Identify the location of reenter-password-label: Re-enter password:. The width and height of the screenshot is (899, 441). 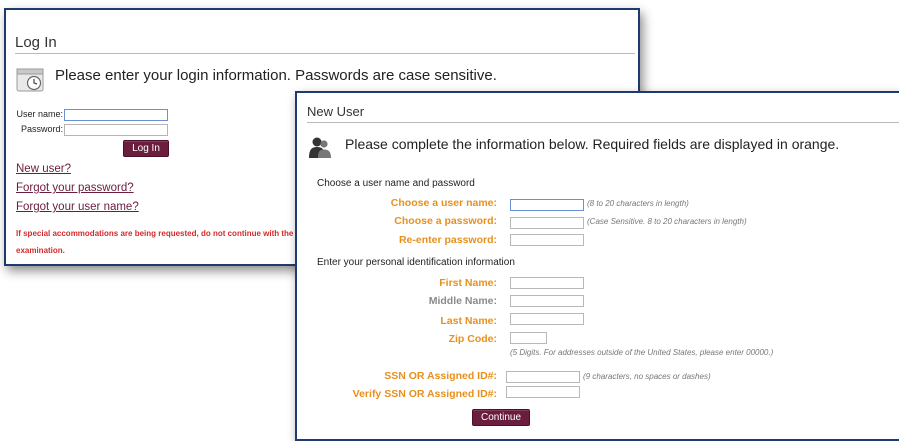
(447, 240).